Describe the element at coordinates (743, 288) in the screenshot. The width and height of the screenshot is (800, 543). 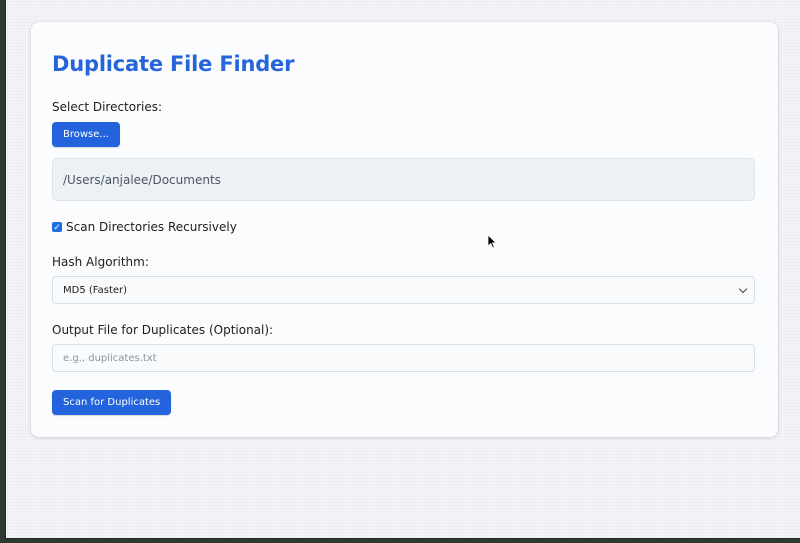
I see `chevron-down-icon` at that location.